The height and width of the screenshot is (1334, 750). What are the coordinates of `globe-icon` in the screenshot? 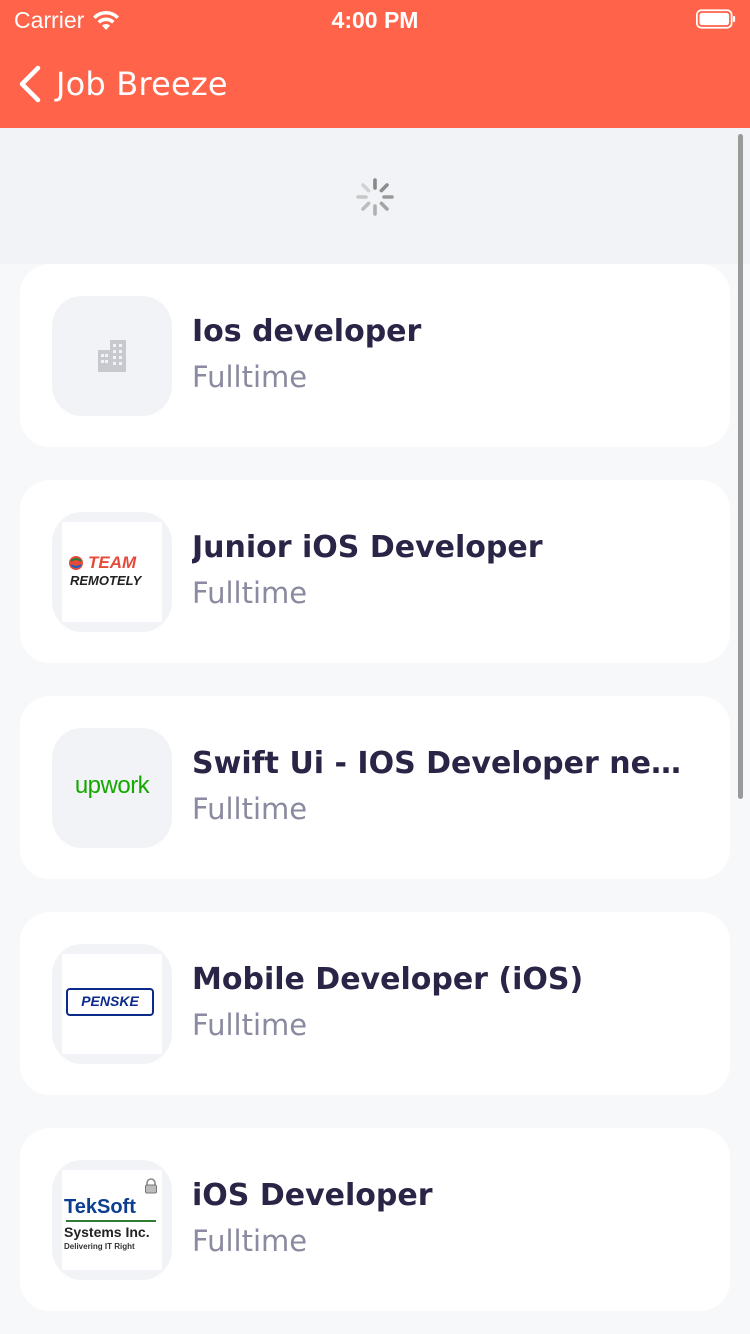 It's located at (76, 563).